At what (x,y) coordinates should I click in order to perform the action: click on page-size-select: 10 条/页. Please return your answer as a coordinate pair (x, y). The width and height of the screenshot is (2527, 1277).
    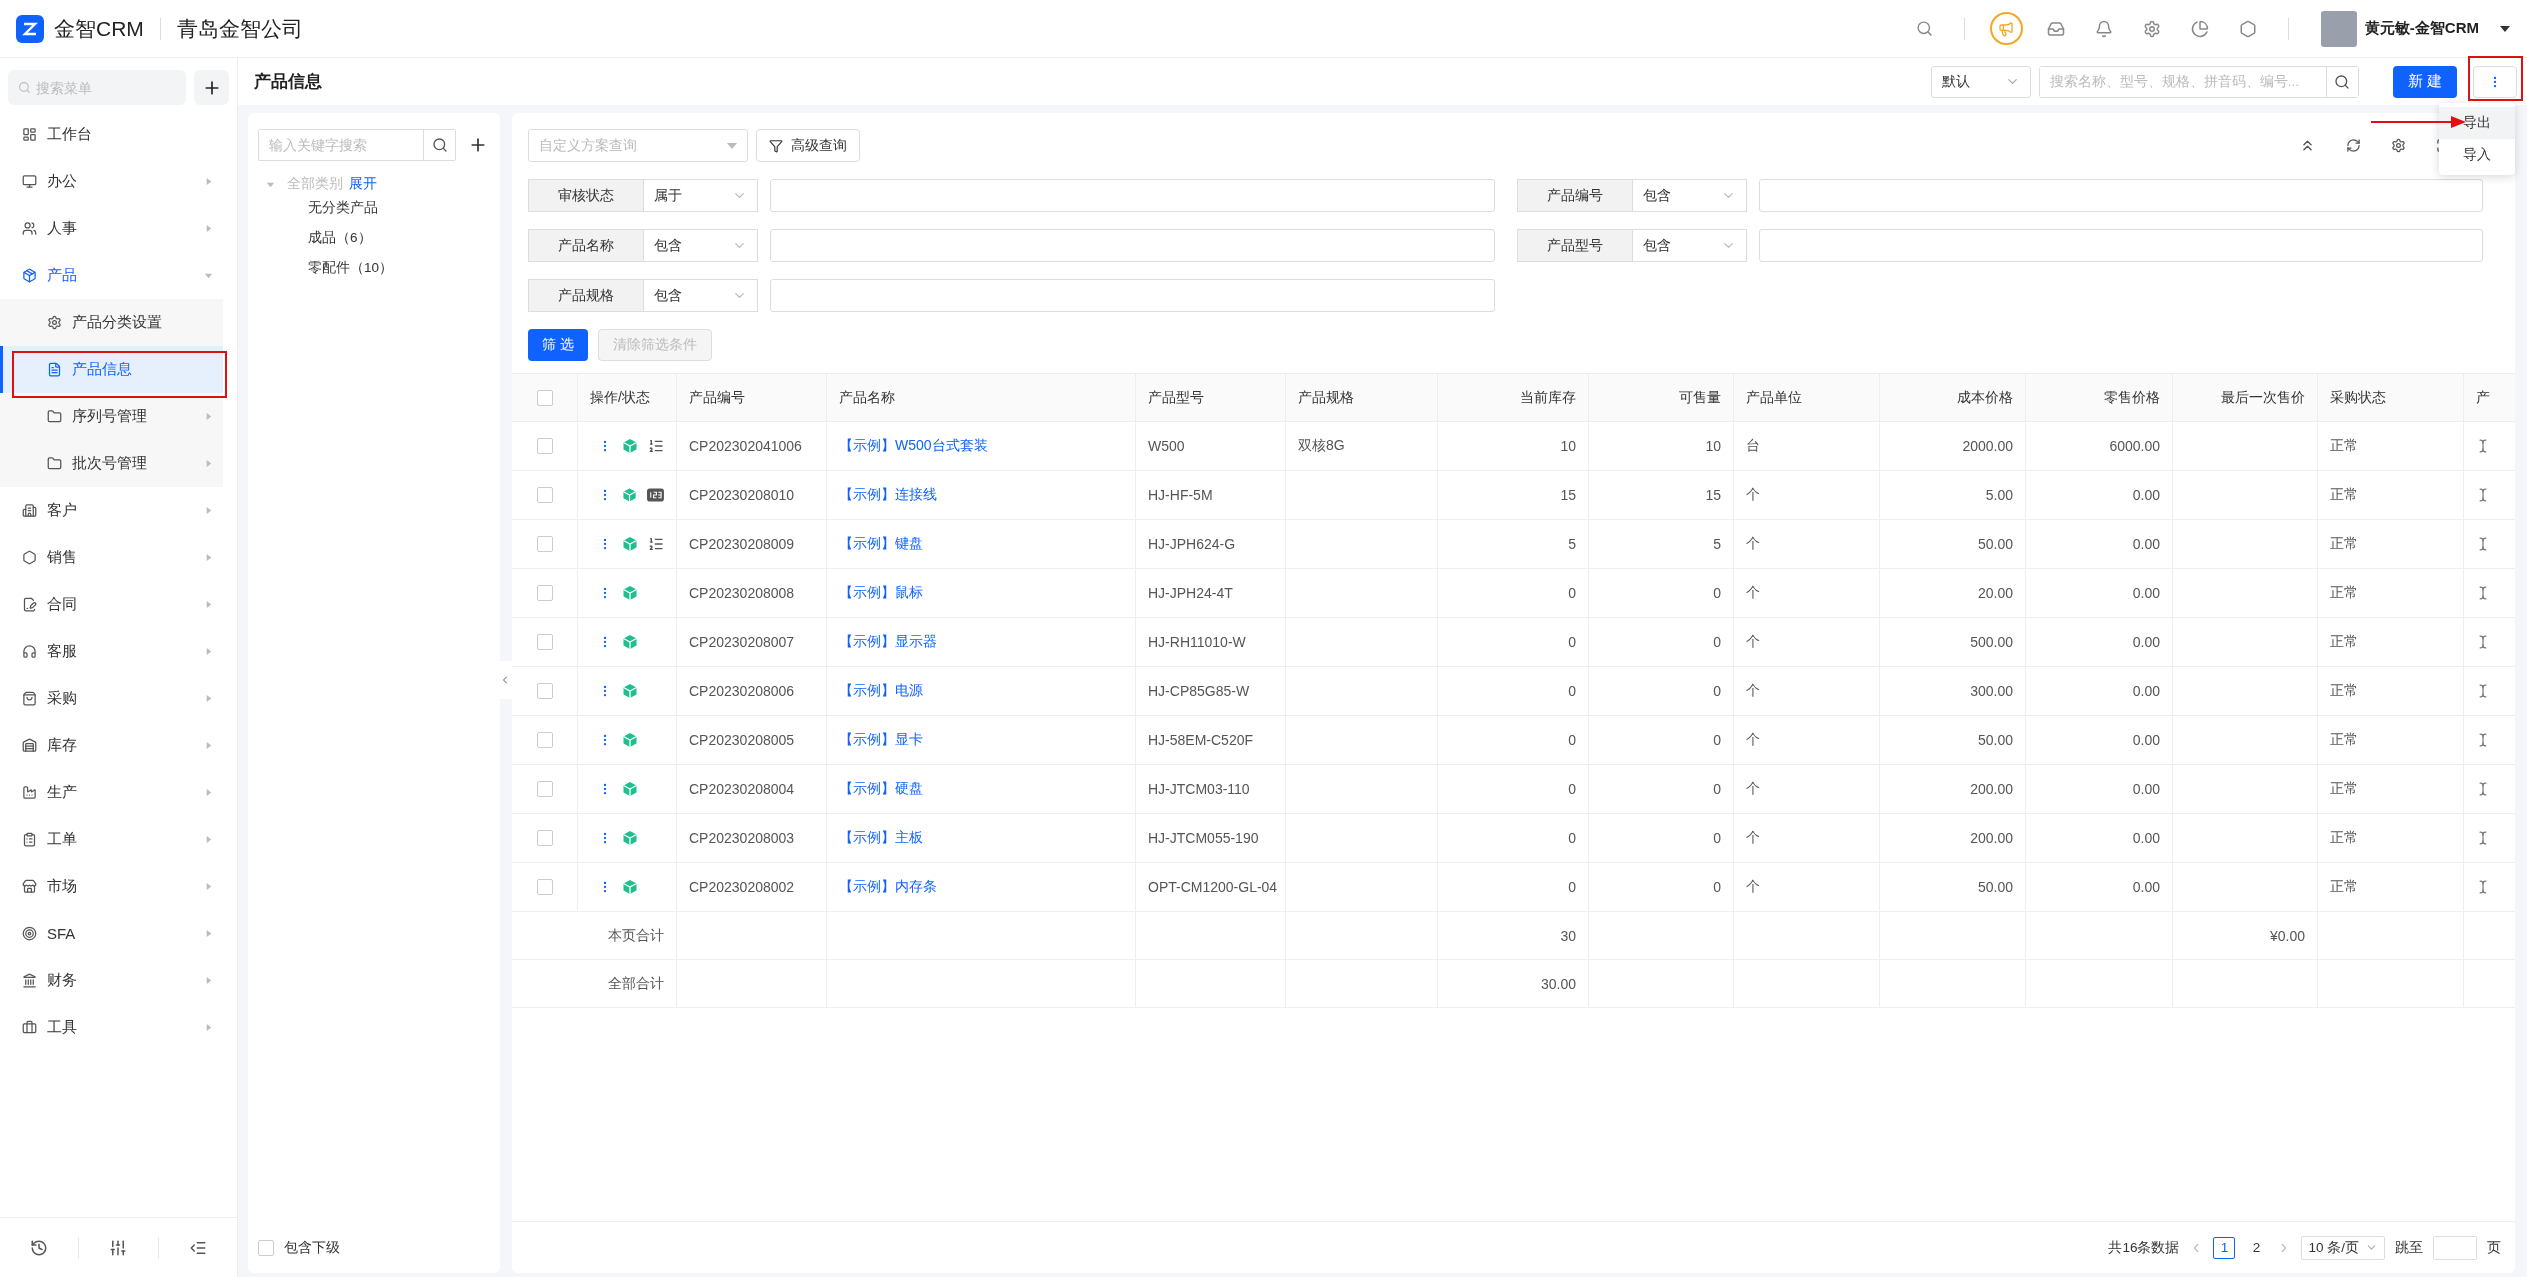
    Looking at the image, I should click on (2343, 1247).